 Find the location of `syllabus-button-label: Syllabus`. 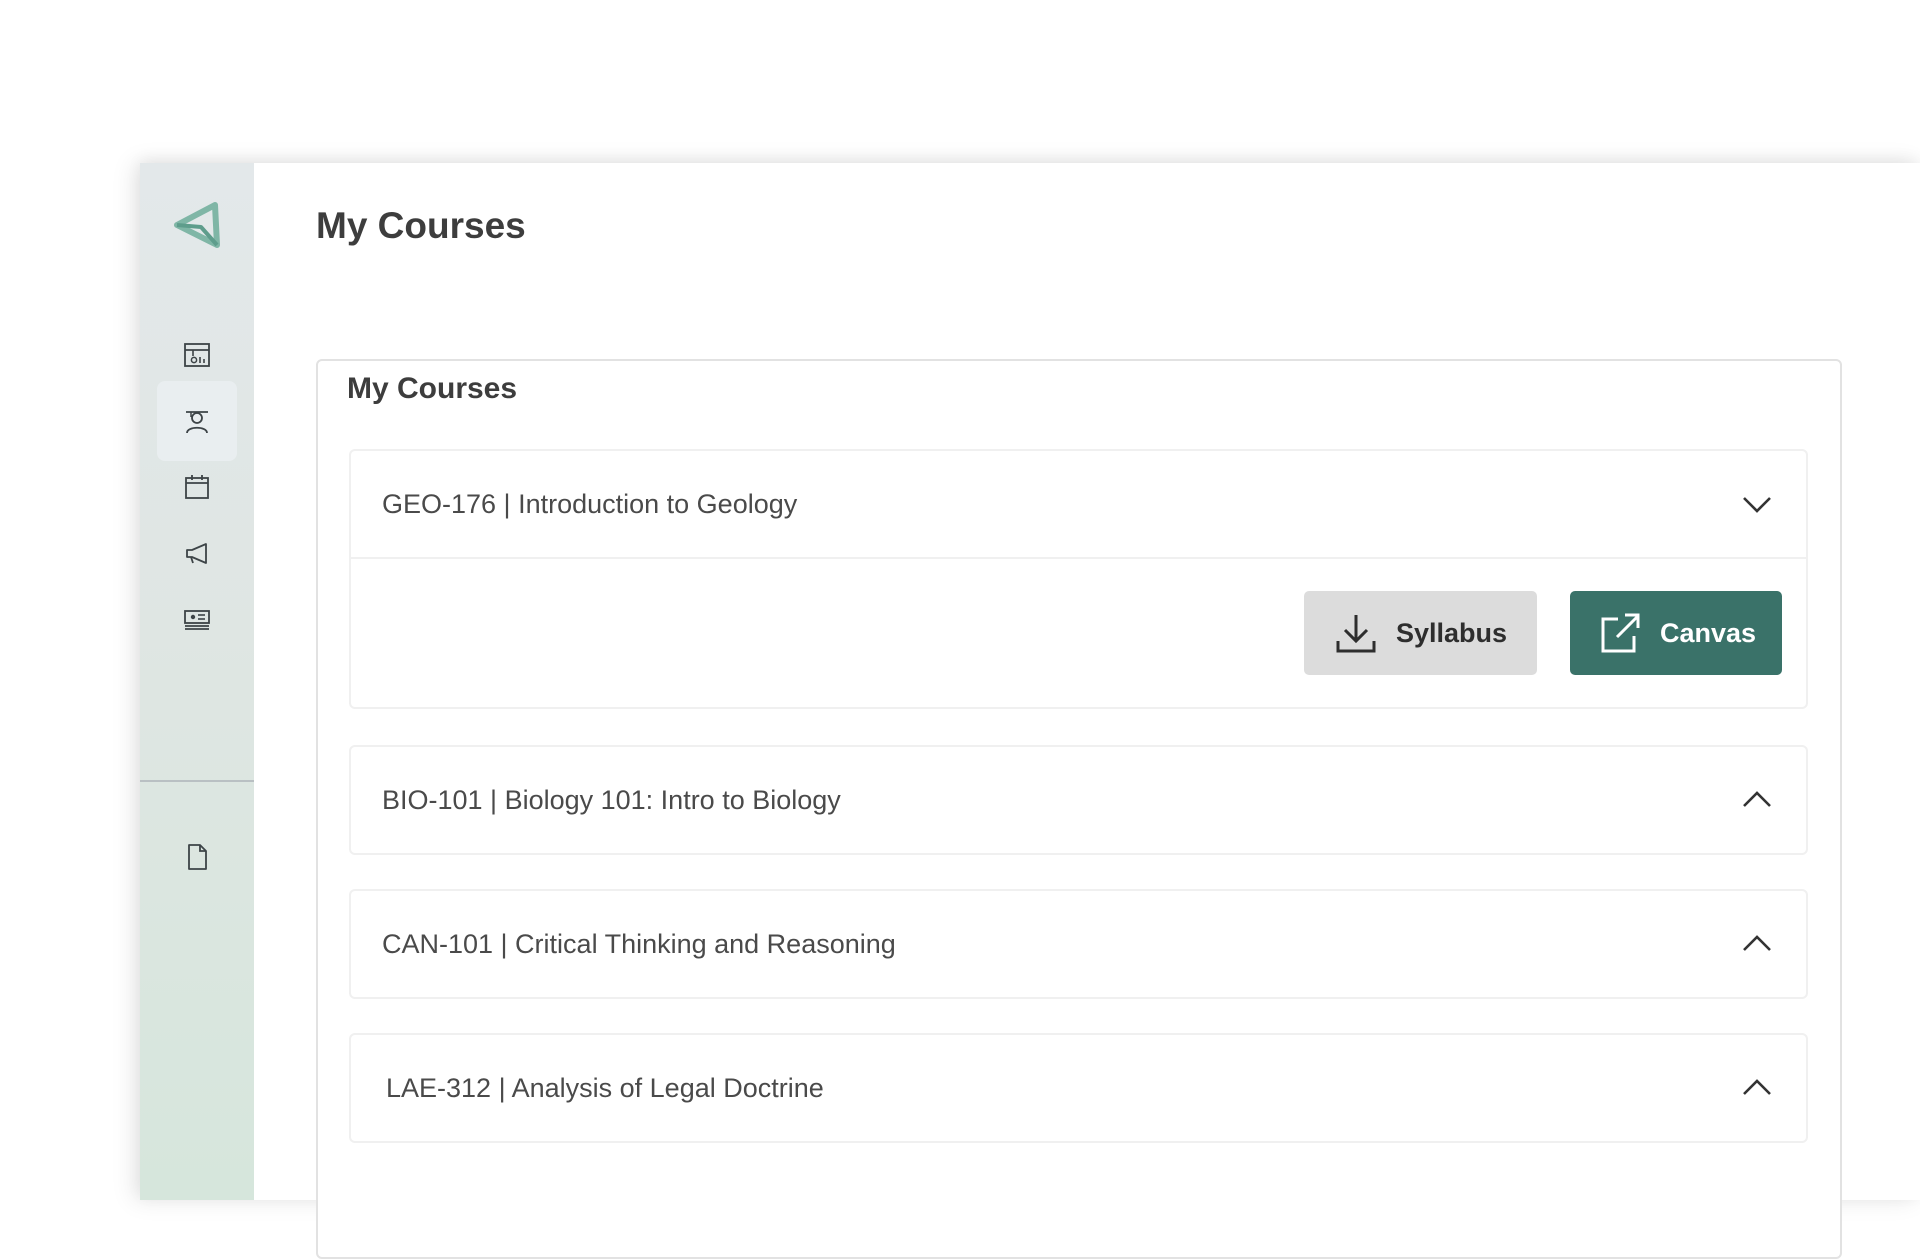

syllabus-button-label: Syllabus is located at coordinates (1452, 632).